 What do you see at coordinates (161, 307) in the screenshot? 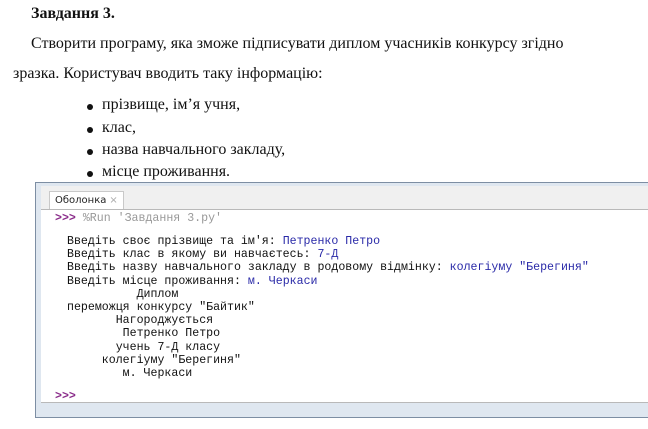
I see `output-line: переможця конкурсу "Байтик"` at bounding box center [161, 307].